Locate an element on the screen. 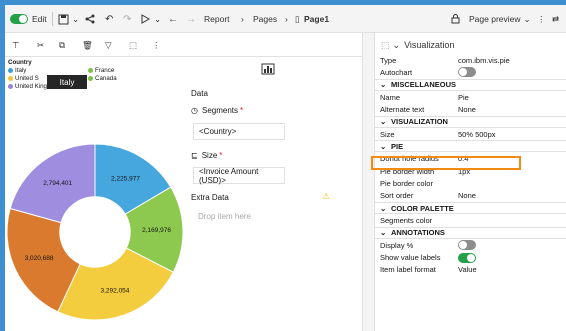 Image resolution: width=566 pixels, height=331 pixels. property-label: Size is located at coordinates (387, 134).